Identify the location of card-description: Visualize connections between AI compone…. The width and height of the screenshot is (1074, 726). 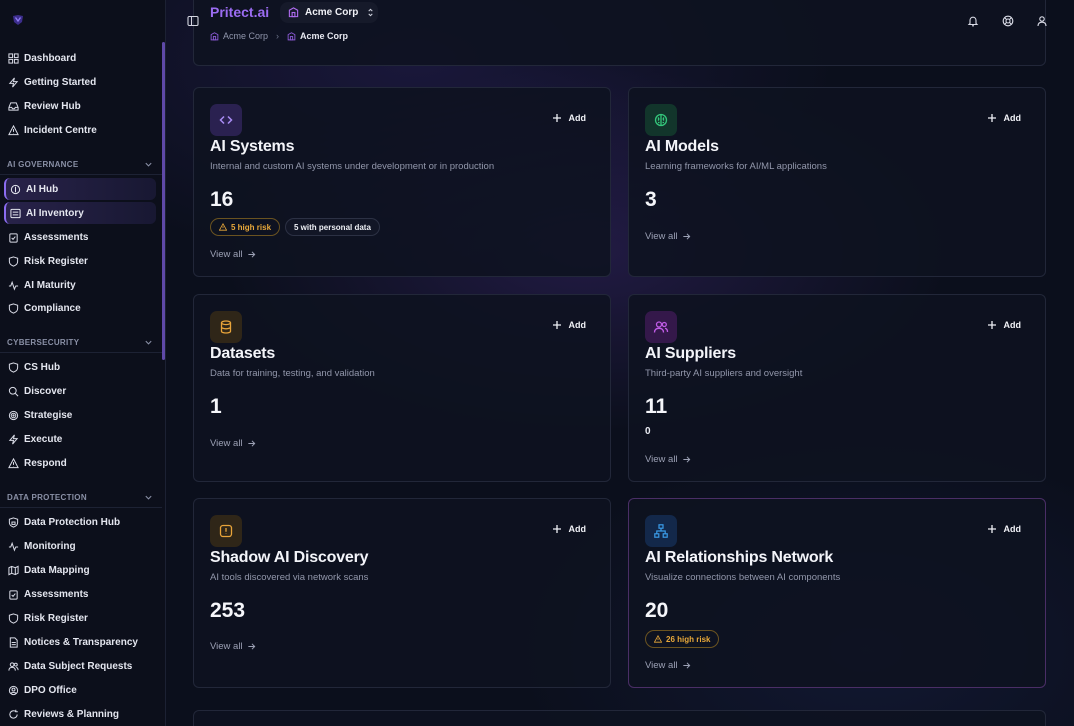
(743, 577).